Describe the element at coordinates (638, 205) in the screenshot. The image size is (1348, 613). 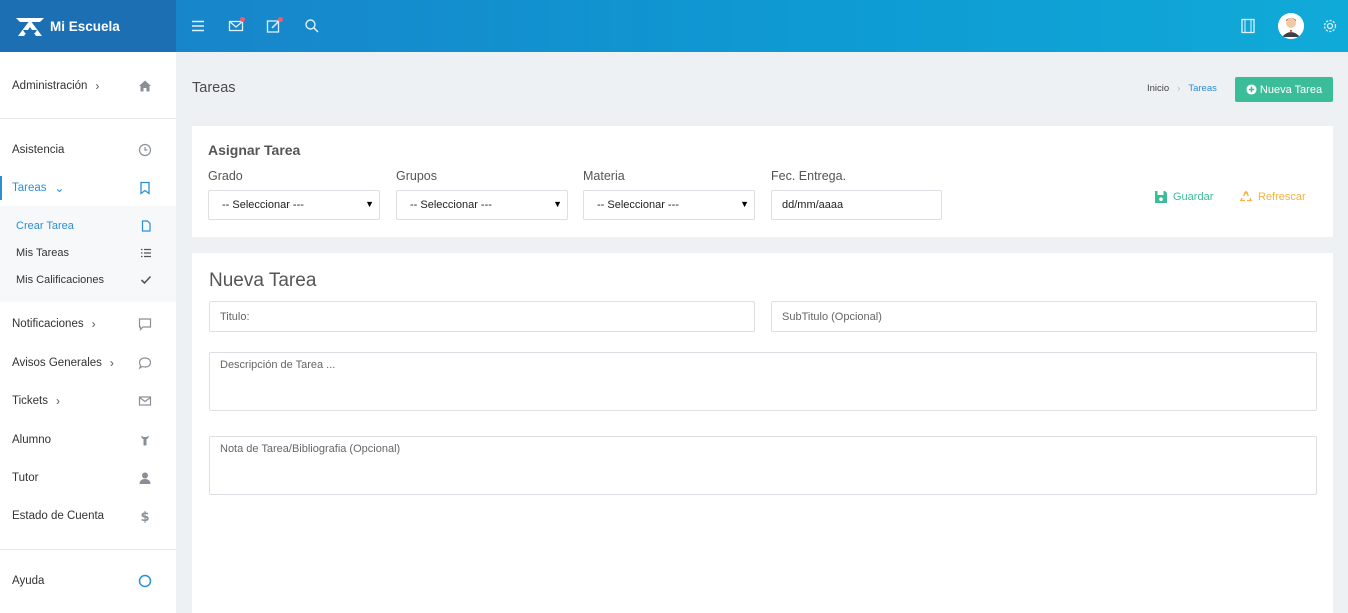
I see `materia-select-value: -- Seleccionar ---` at that location.